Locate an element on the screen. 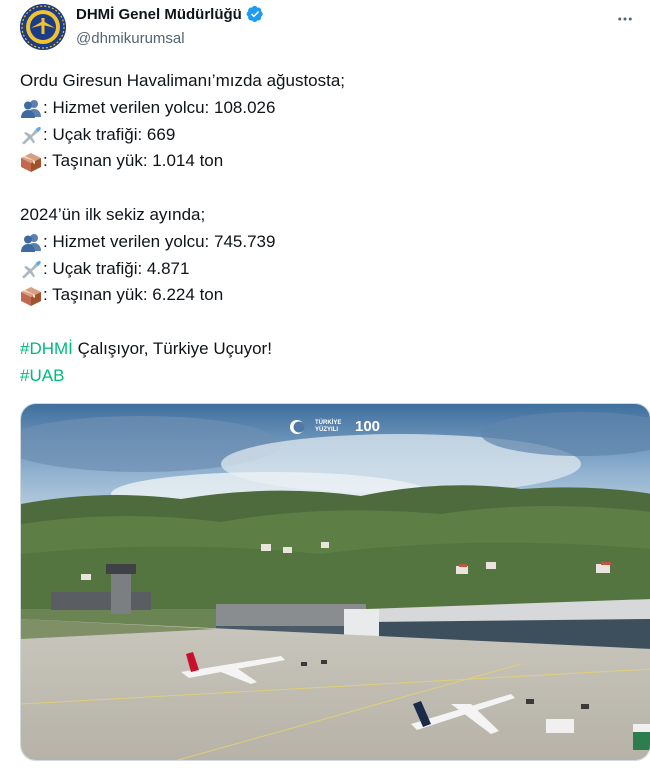 This screenshot has width=650, height=774. stat-text: : Taşınan yük: 6.224 ton is located at coordinates (133, 295).